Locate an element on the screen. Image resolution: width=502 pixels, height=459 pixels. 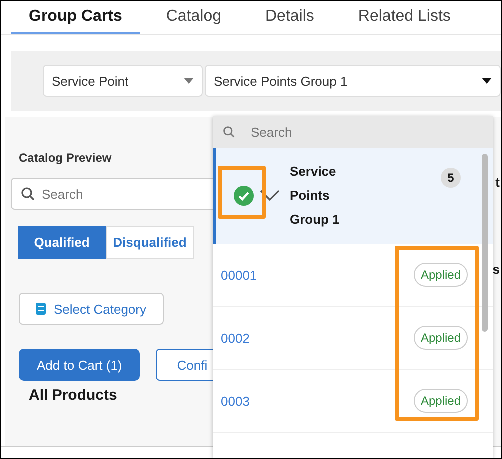
scrollbar is located at coordinates (485, 243).